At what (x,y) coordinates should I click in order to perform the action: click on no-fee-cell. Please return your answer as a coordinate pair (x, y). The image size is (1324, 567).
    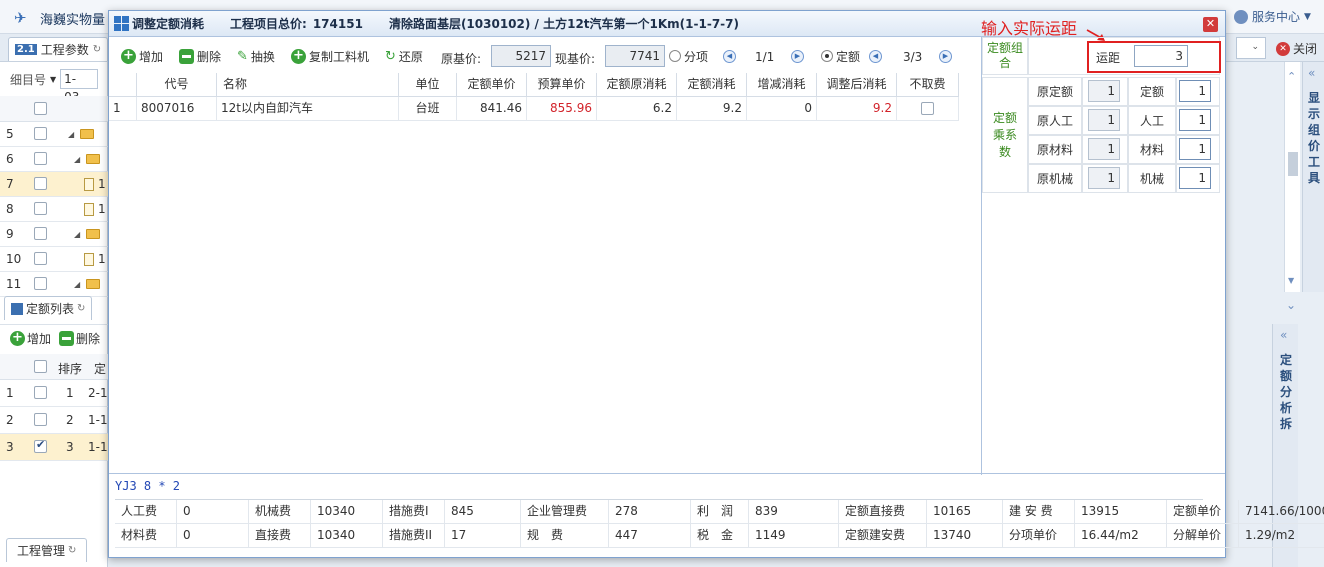
    Looking at the image, I should click on (928, 109).